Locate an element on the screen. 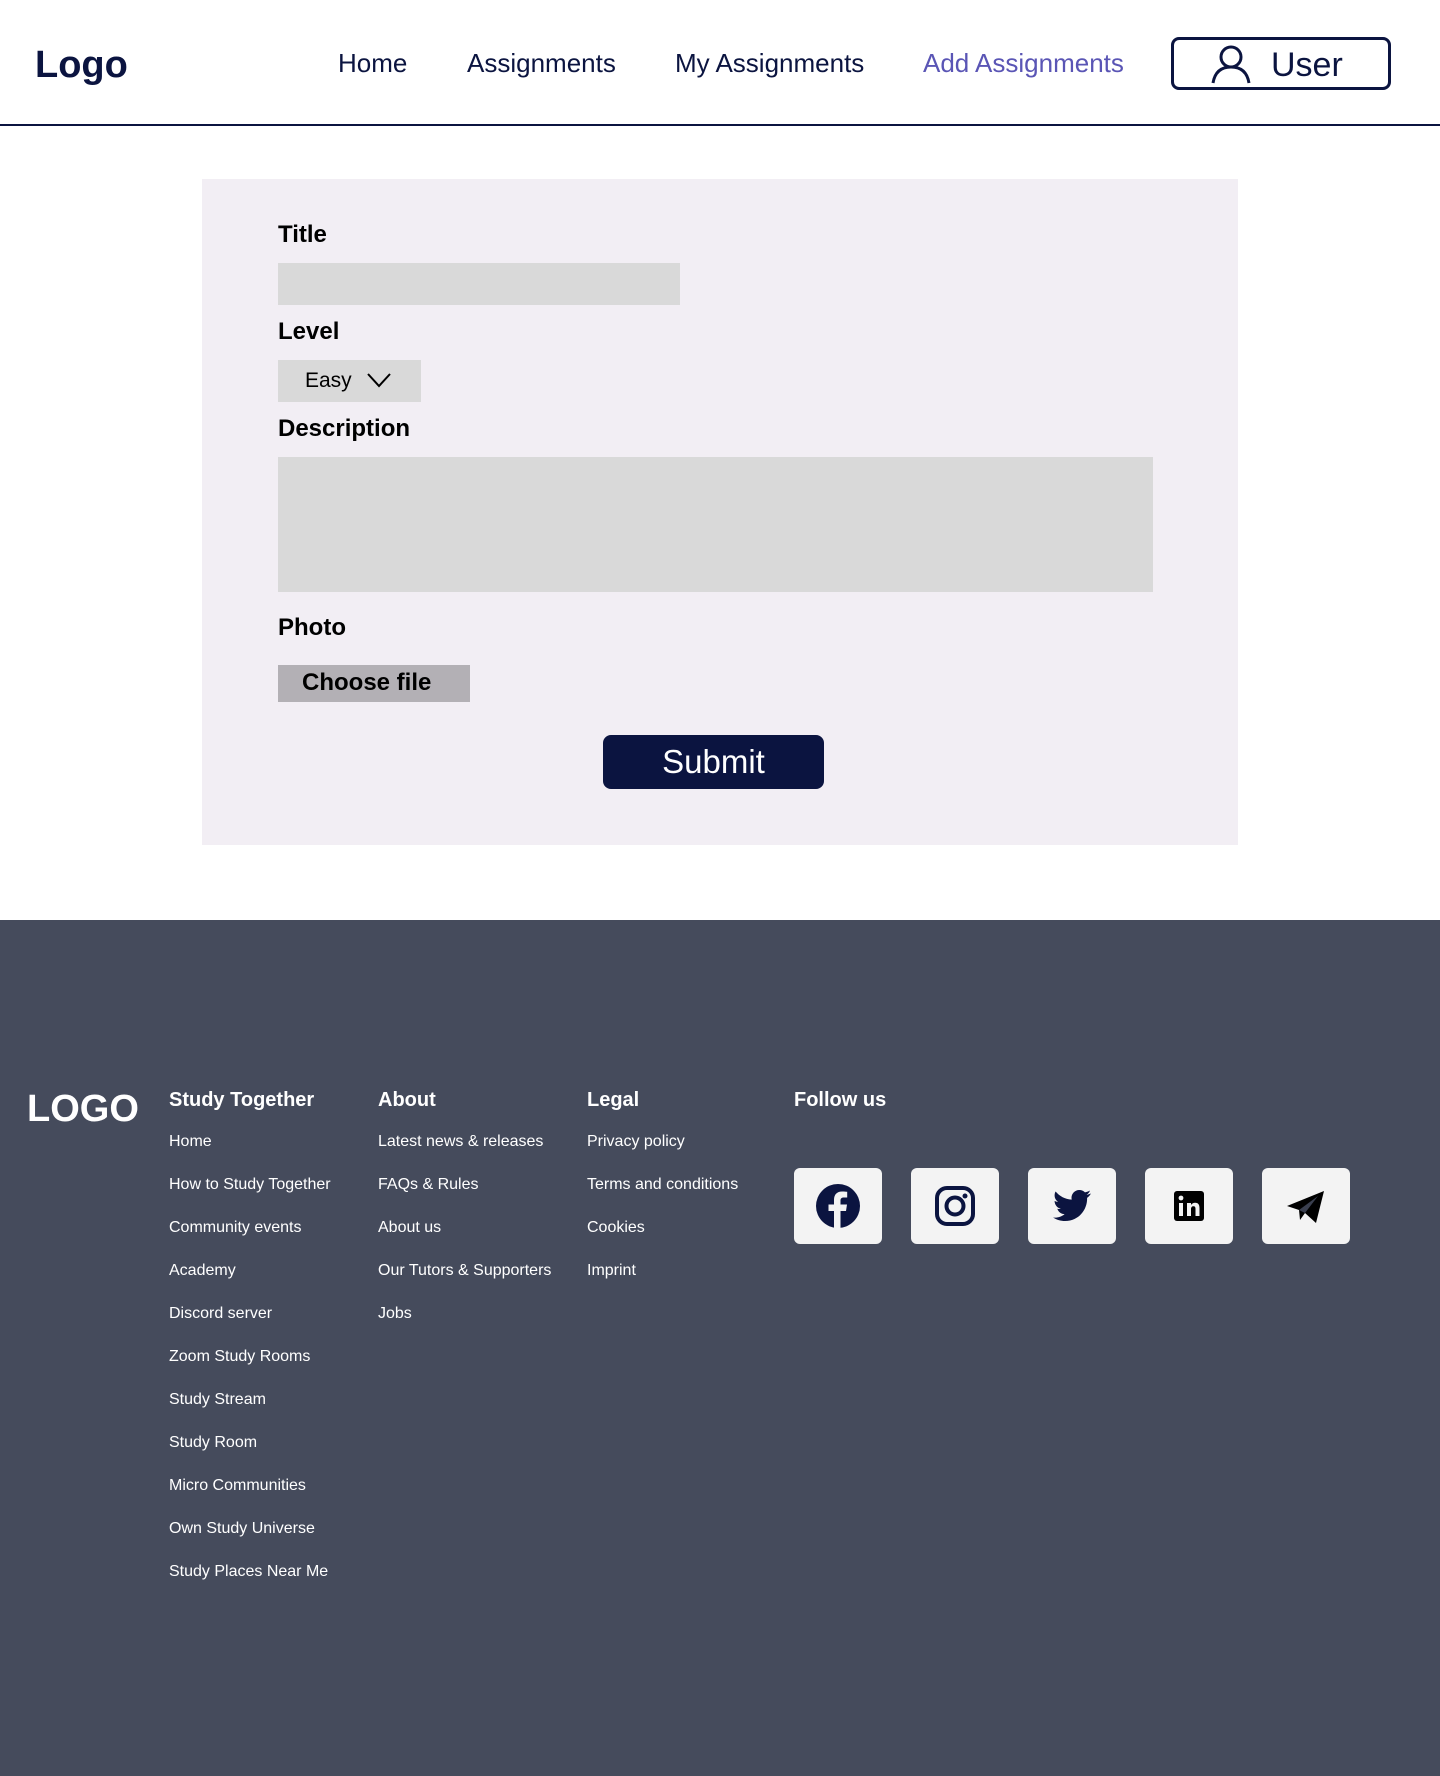 The width and height of the screenshot is (1440, 1776). footer-link: Privacy policy is located at coordinates (662, 1154).